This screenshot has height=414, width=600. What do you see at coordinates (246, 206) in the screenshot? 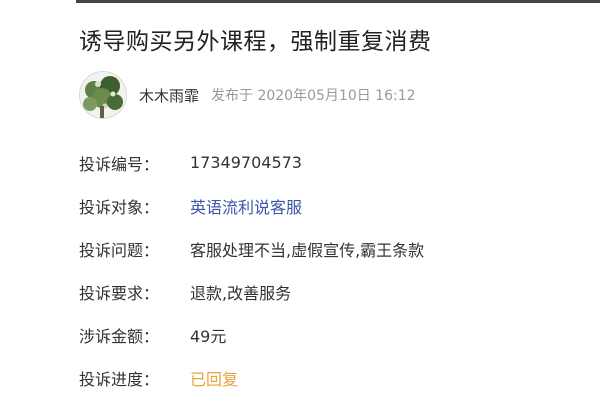
I see `complaint-target-link: 英语流利说客服` at bounding box center [246, 206].